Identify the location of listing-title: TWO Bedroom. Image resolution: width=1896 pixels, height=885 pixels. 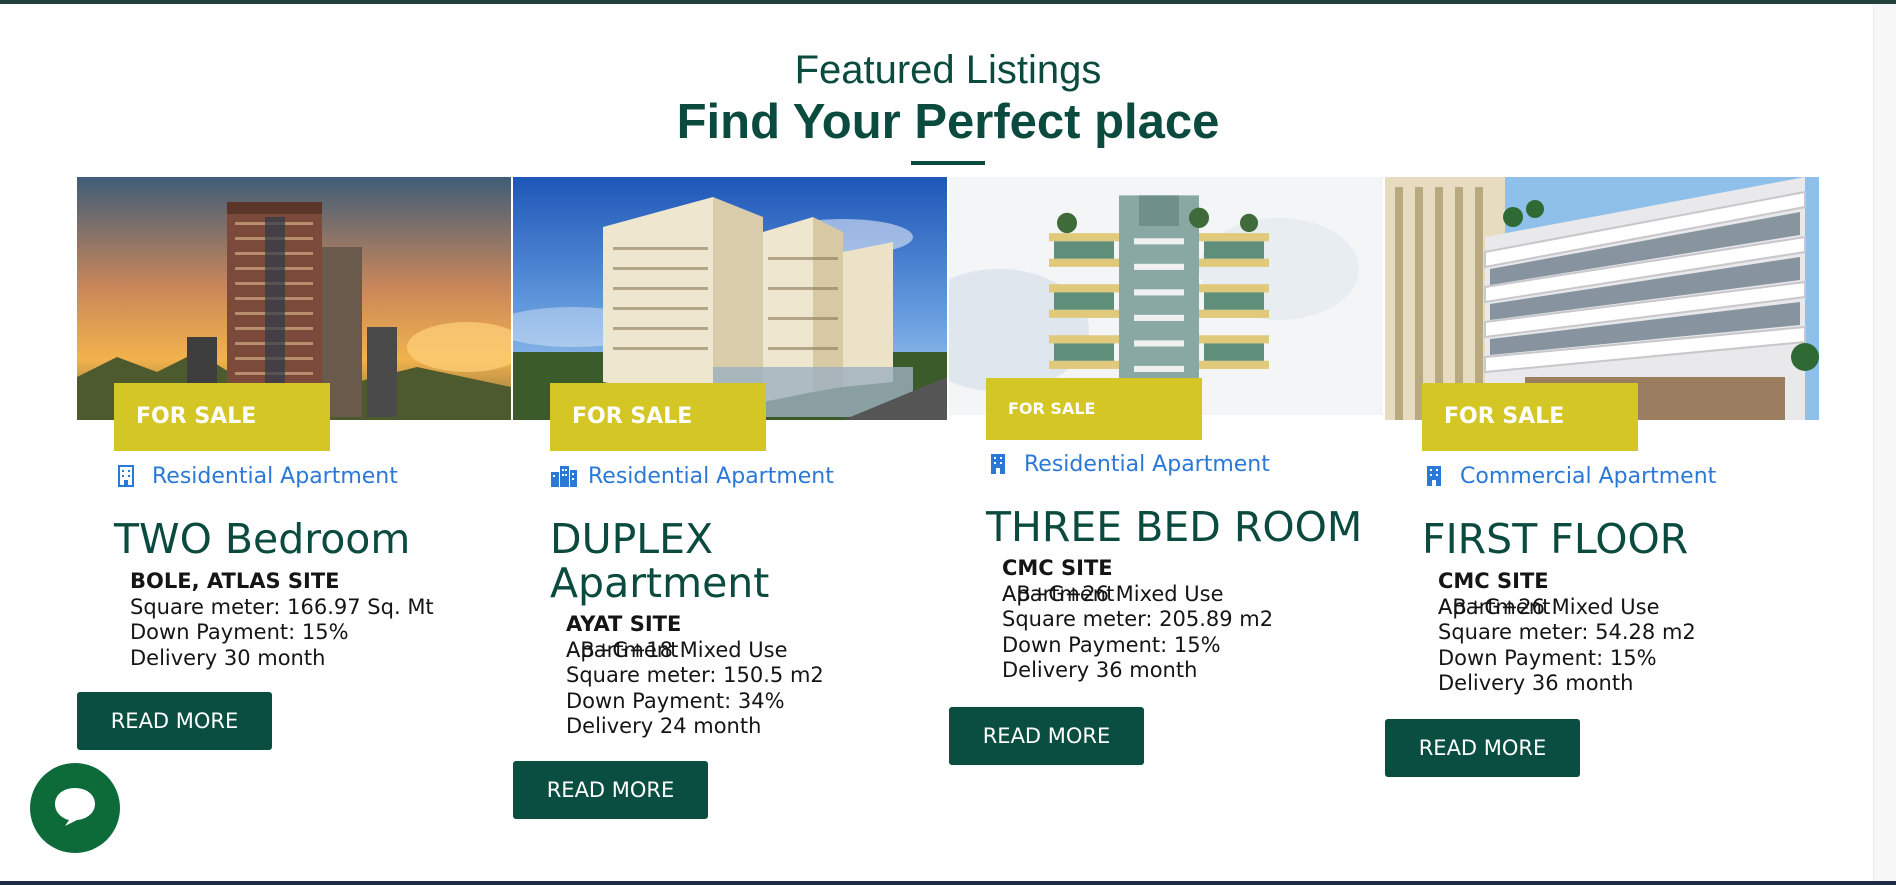
(262, 539).